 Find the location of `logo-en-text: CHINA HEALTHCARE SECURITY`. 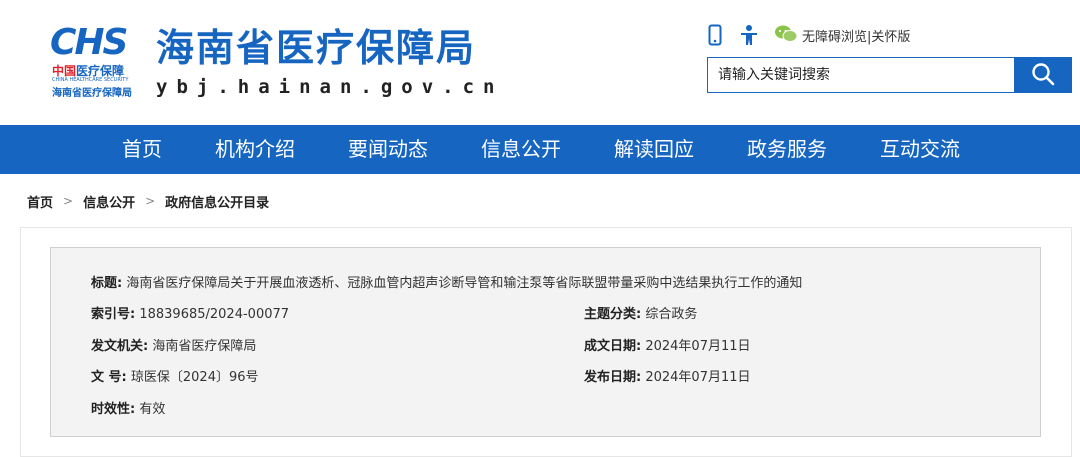

logo-en-text: CHINA HEALTHCARE SECURITY is located at coordinates (90, 80).